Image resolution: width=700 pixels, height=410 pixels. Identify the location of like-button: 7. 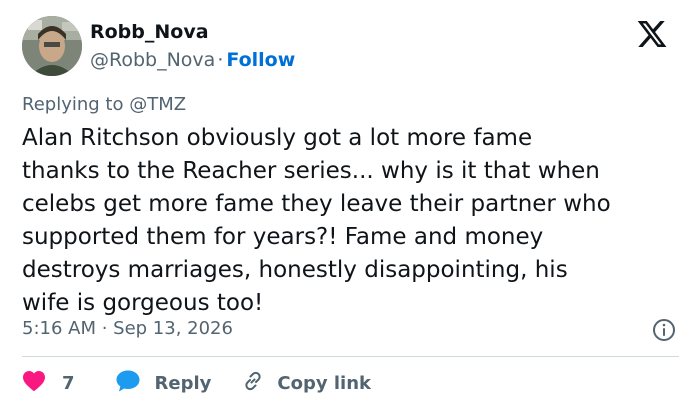
(48, 383).